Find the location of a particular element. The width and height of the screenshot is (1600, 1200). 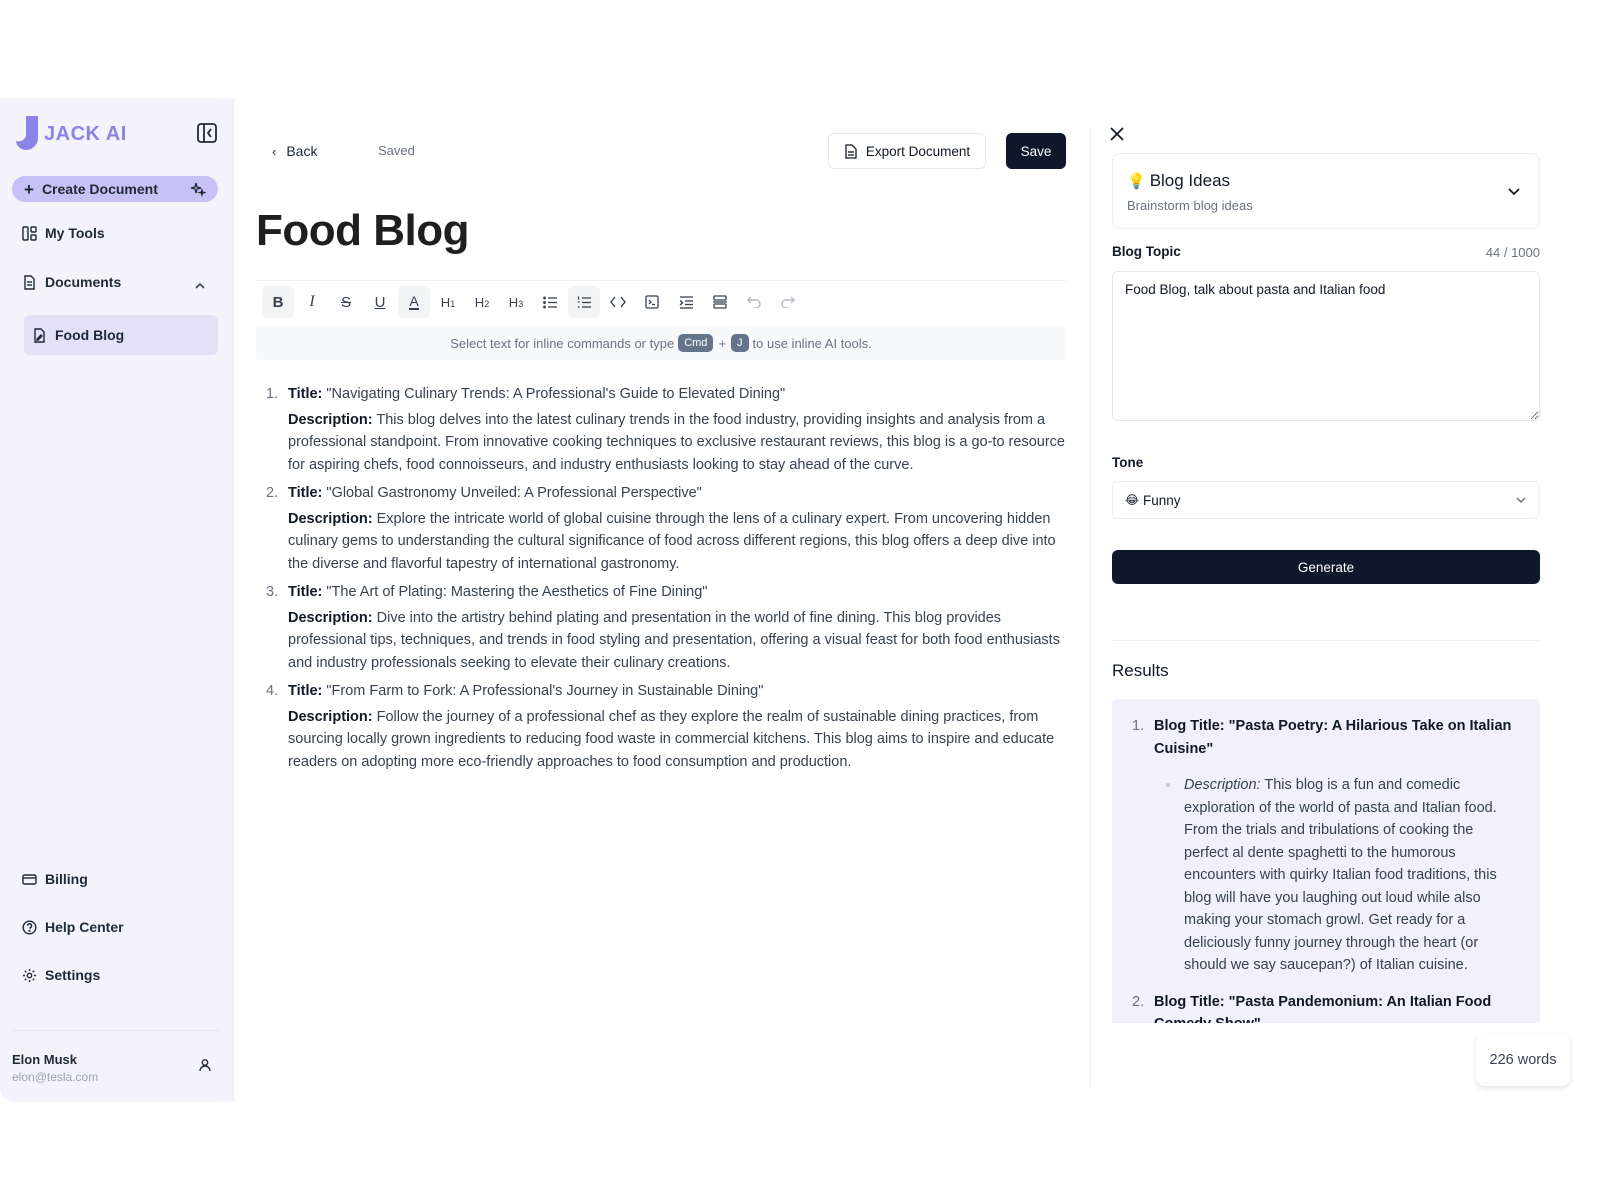

generate-button: Generate is located at coordinates (1326, 567).